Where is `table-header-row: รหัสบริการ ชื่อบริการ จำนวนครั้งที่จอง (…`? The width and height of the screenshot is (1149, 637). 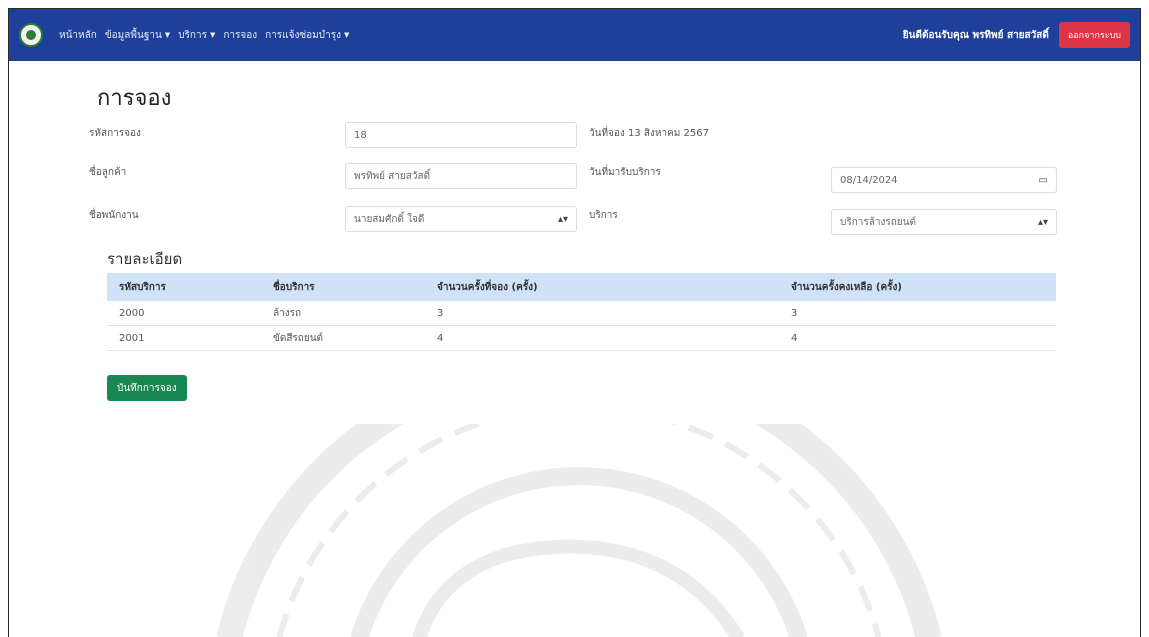 table-header-row: รหัสบริการ ชื่อบริการ จำนวนครั้งที่จอง (… is located at coordinates (581, 287).